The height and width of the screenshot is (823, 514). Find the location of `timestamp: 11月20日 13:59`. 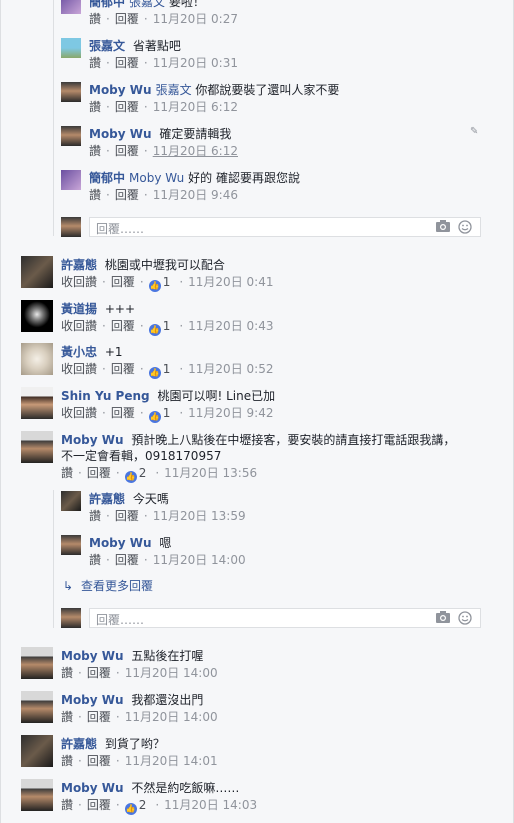

timestamp: 11月20日 13:59 is located at coordinates (199, 516).